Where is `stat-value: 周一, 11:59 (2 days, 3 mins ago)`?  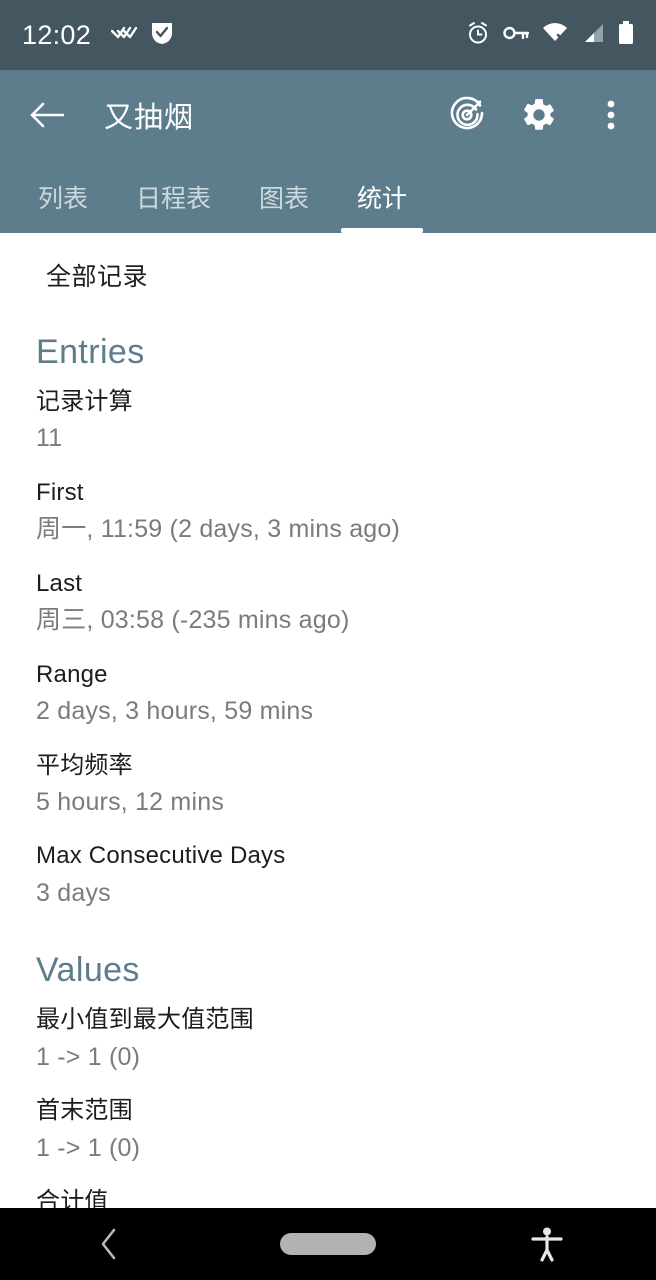 stat-value: 周一, 11:59 (2 days, 3 mins ago) is located at coordinates (218, 529).